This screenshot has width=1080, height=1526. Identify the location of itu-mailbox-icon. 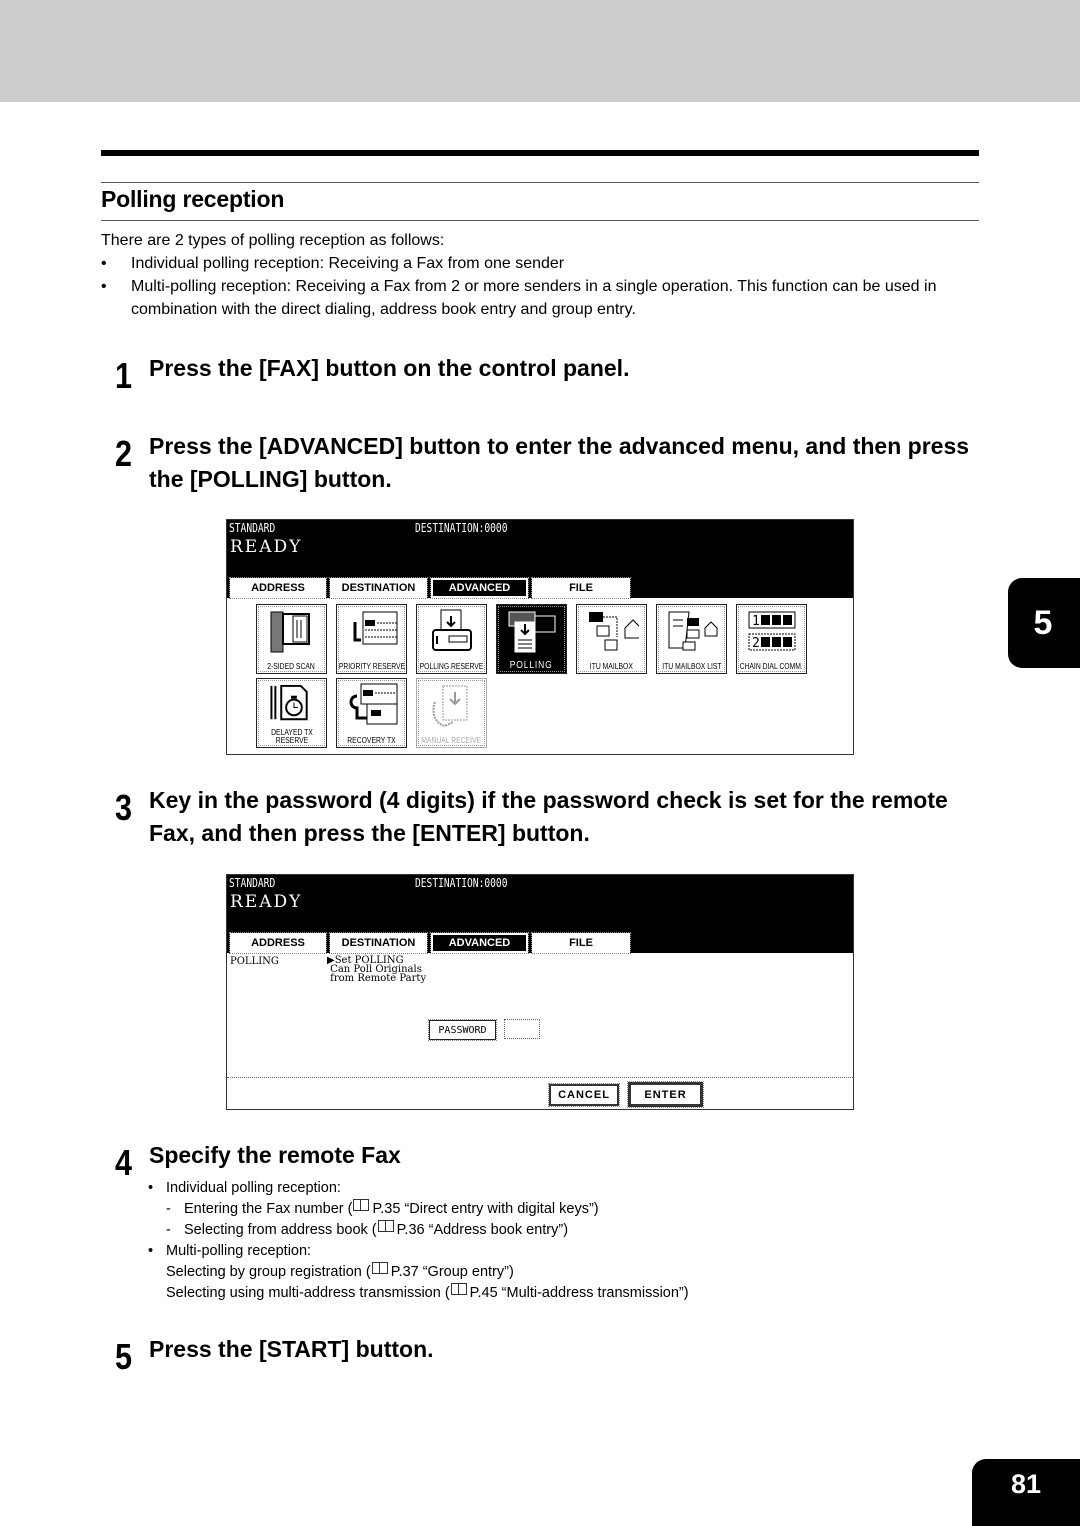
(613, 631).